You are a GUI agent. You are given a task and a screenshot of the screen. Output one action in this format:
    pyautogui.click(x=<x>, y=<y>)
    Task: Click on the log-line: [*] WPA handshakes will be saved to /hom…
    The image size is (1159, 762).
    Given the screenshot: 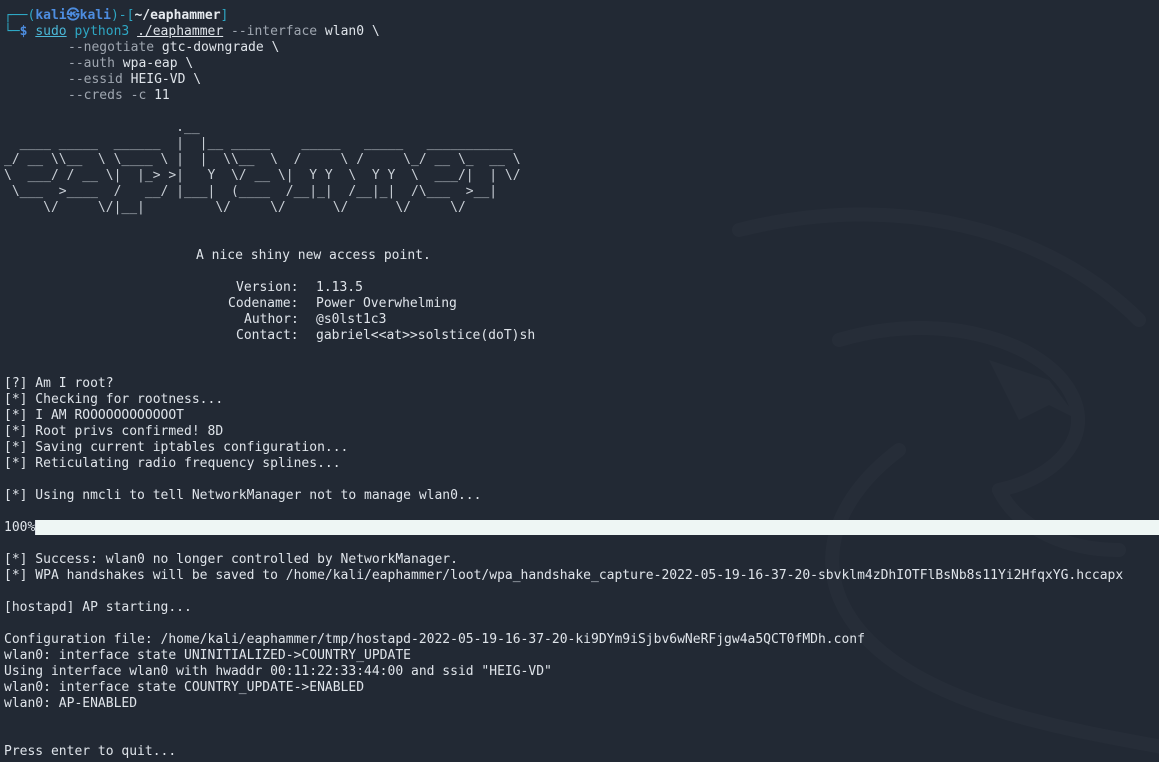 What is the action you would take?
    pyautogui.click(x=564, y=575)
    